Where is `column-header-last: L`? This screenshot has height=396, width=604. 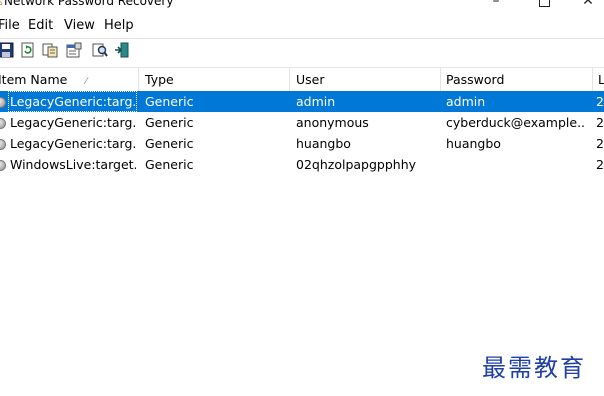 column-header-last: L is located at coordinates (598, 79).